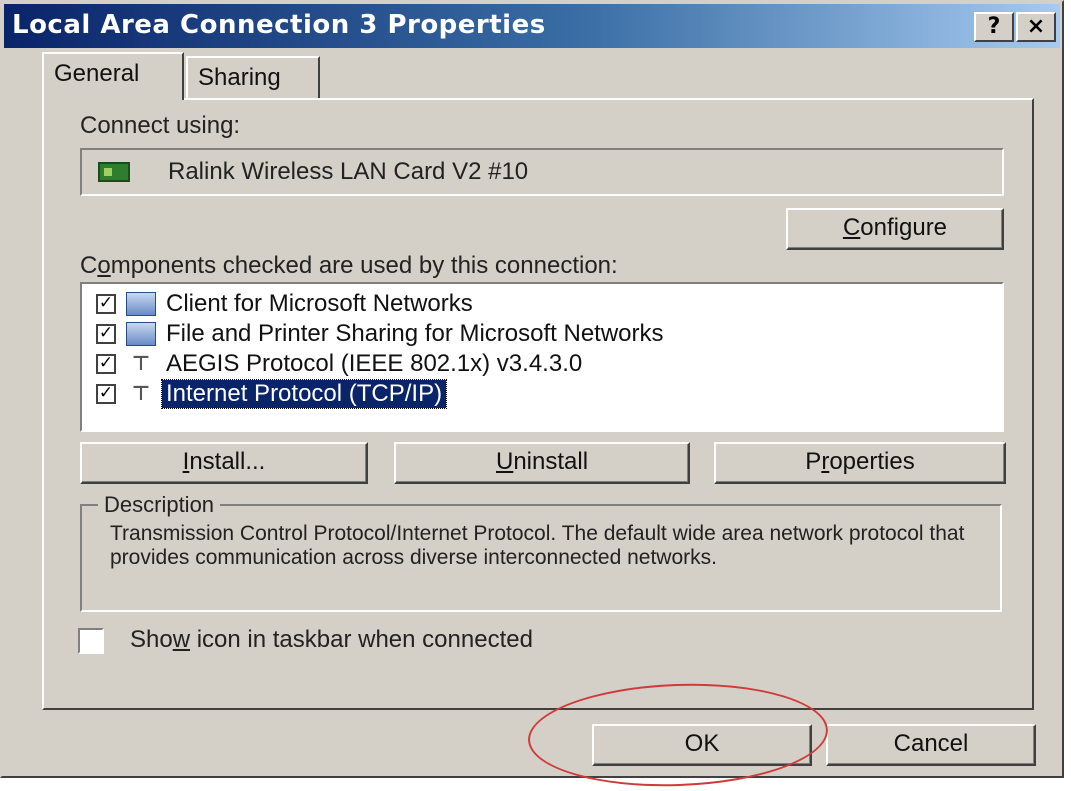 Image resolution: width=1071 pixels, height=791 pixels. Describe the element at coordinates (542, 172) in the screenshot. I see `adapter-field: Ralink Wireless LAN Card V2 #10` at that location.